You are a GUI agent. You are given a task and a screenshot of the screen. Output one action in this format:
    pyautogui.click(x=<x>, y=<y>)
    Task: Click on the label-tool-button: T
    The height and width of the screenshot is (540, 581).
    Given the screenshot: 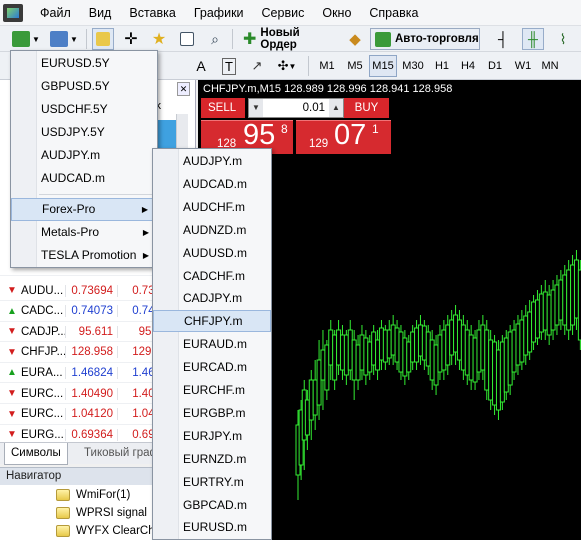 What is the action you would take?
    pyautogui.click(x=229, y=66)
    